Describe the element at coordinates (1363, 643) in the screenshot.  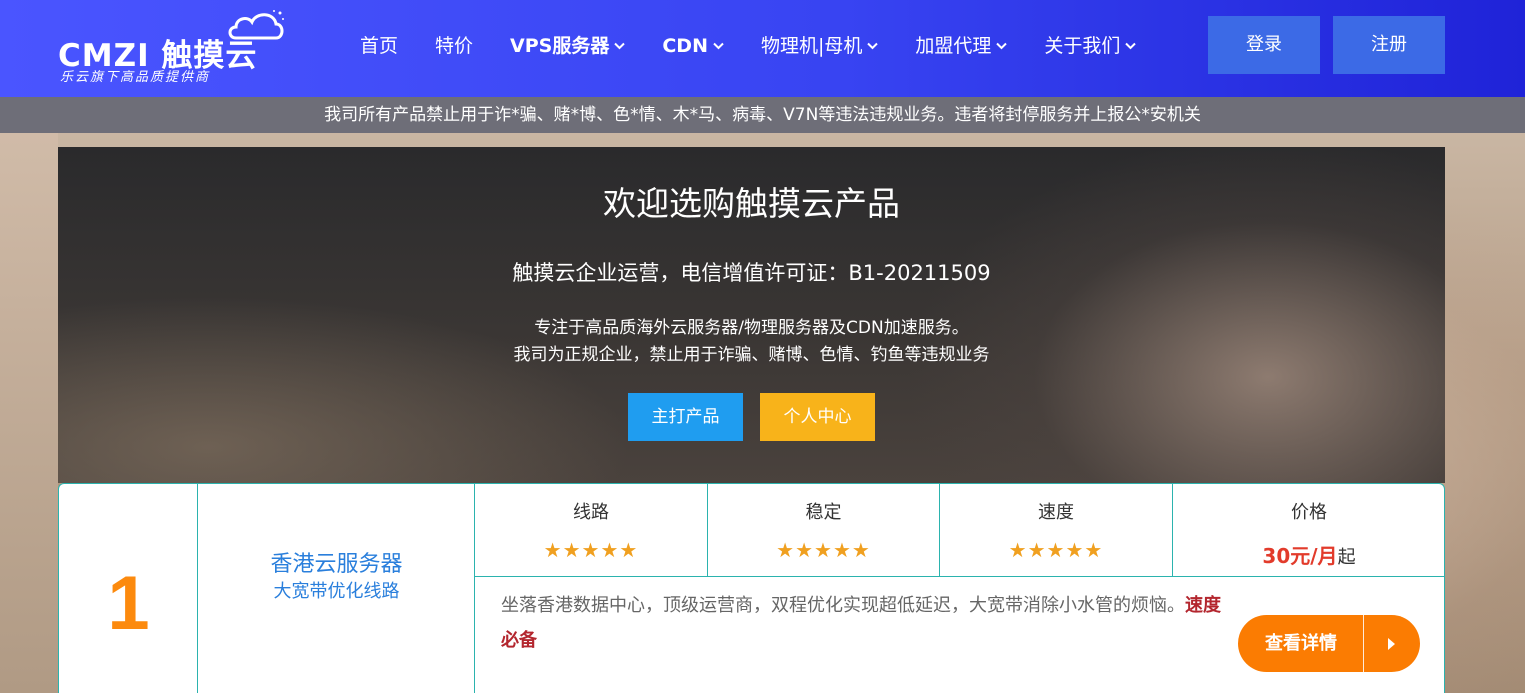
I see `button-divider` at that location.